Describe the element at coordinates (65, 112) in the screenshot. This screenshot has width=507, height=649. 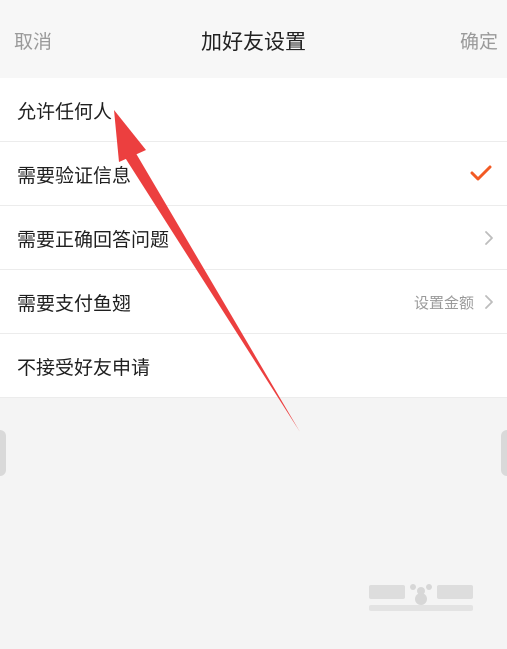
I see `option-label: 允许任何人` at that location.